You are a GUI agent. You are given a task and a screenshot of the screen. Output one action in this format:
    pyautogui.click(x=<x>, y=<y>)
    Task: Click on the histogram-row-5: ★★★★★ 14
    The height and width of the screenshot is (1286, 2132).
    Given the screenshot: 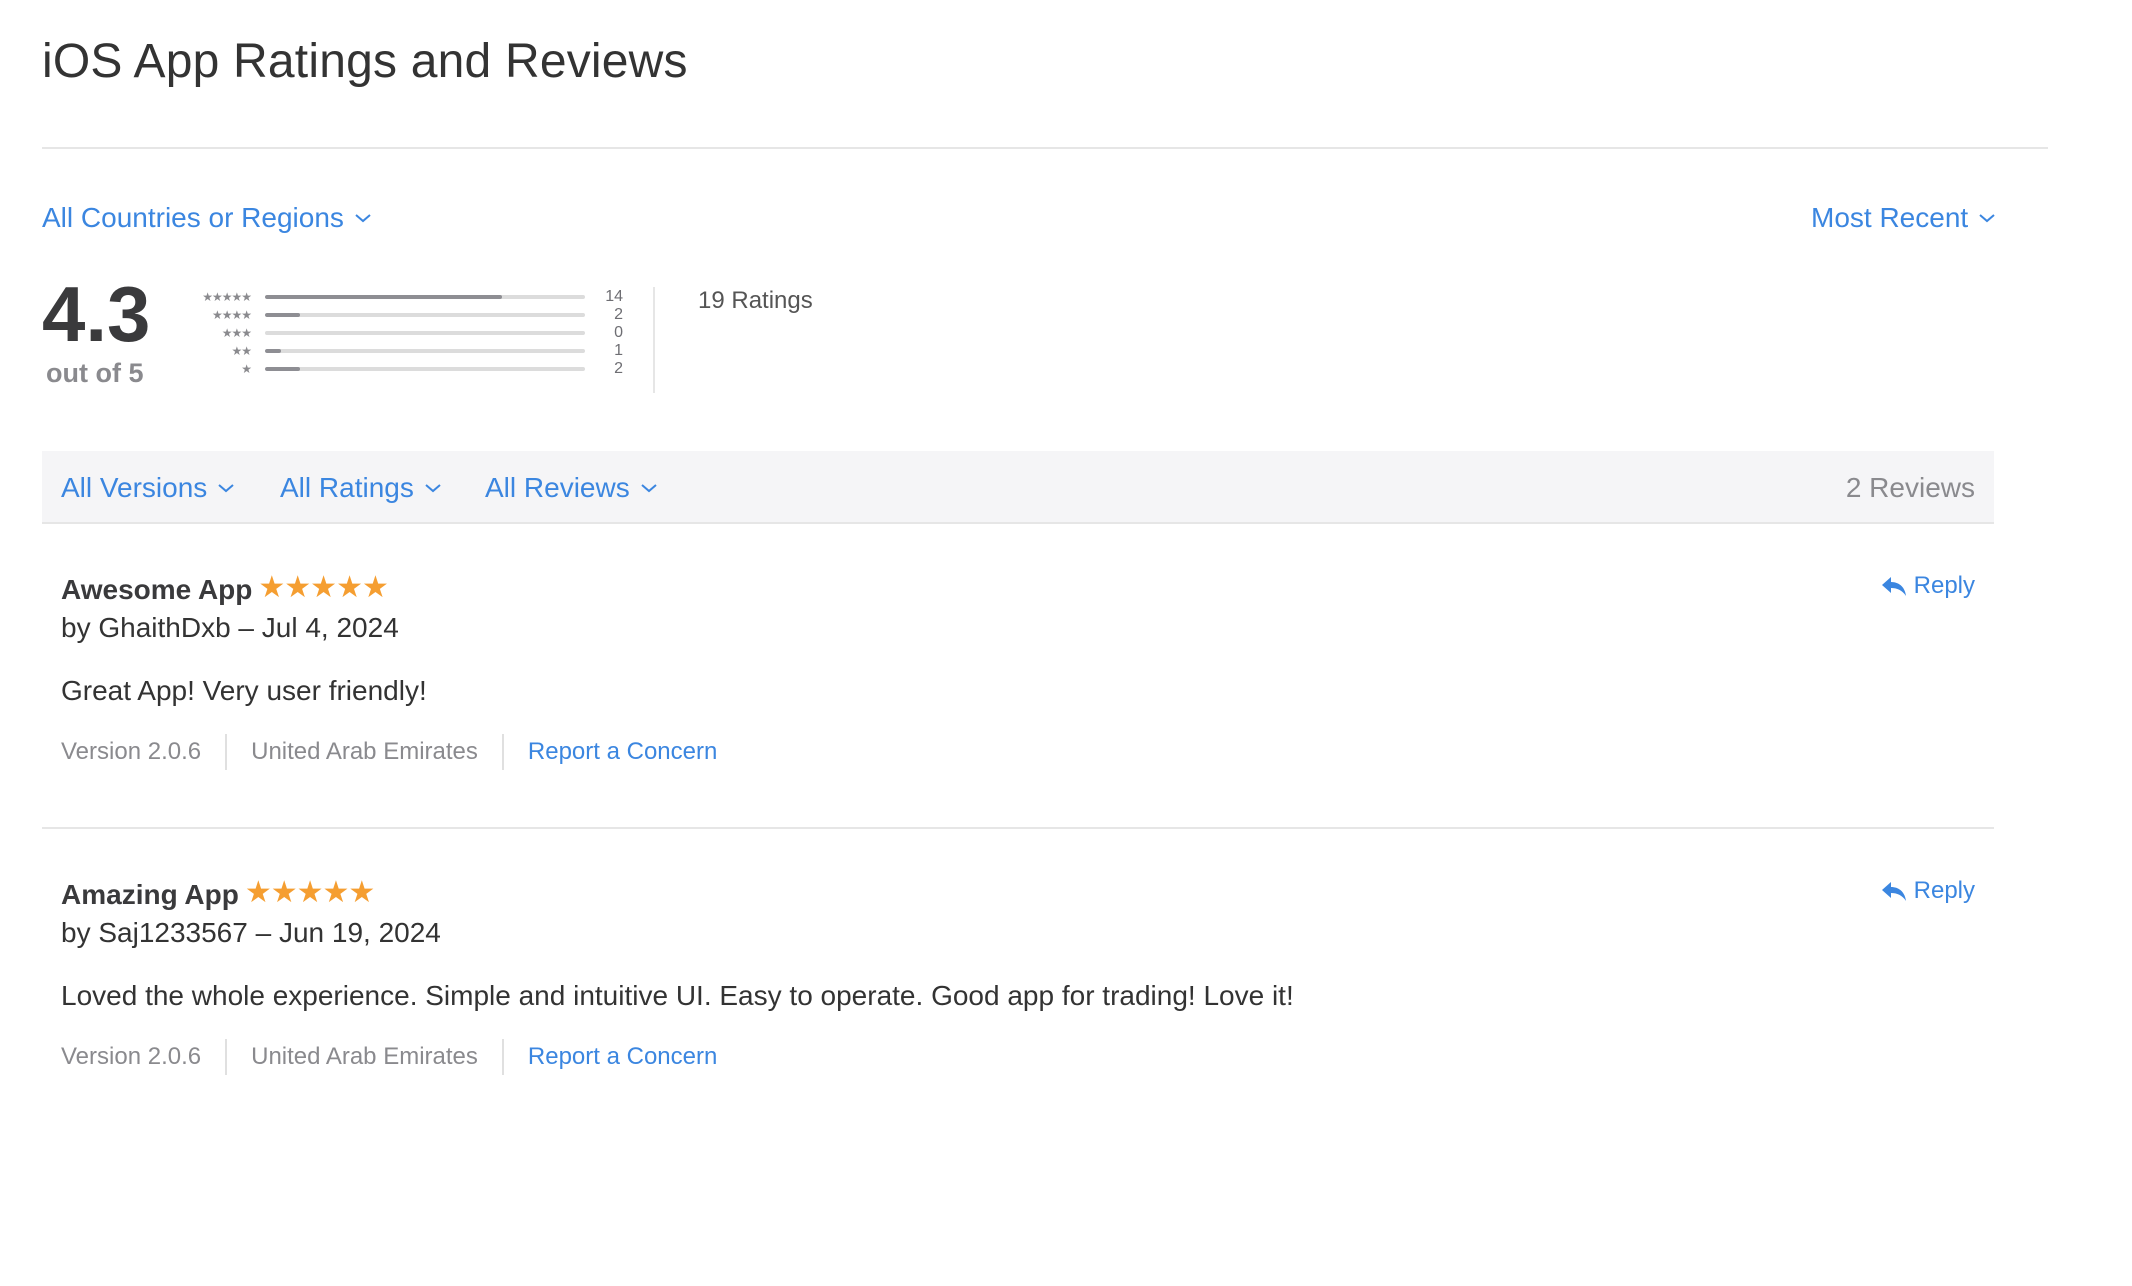 What is the action you would take?
    pyautogui.click(x=405, y=297)
    